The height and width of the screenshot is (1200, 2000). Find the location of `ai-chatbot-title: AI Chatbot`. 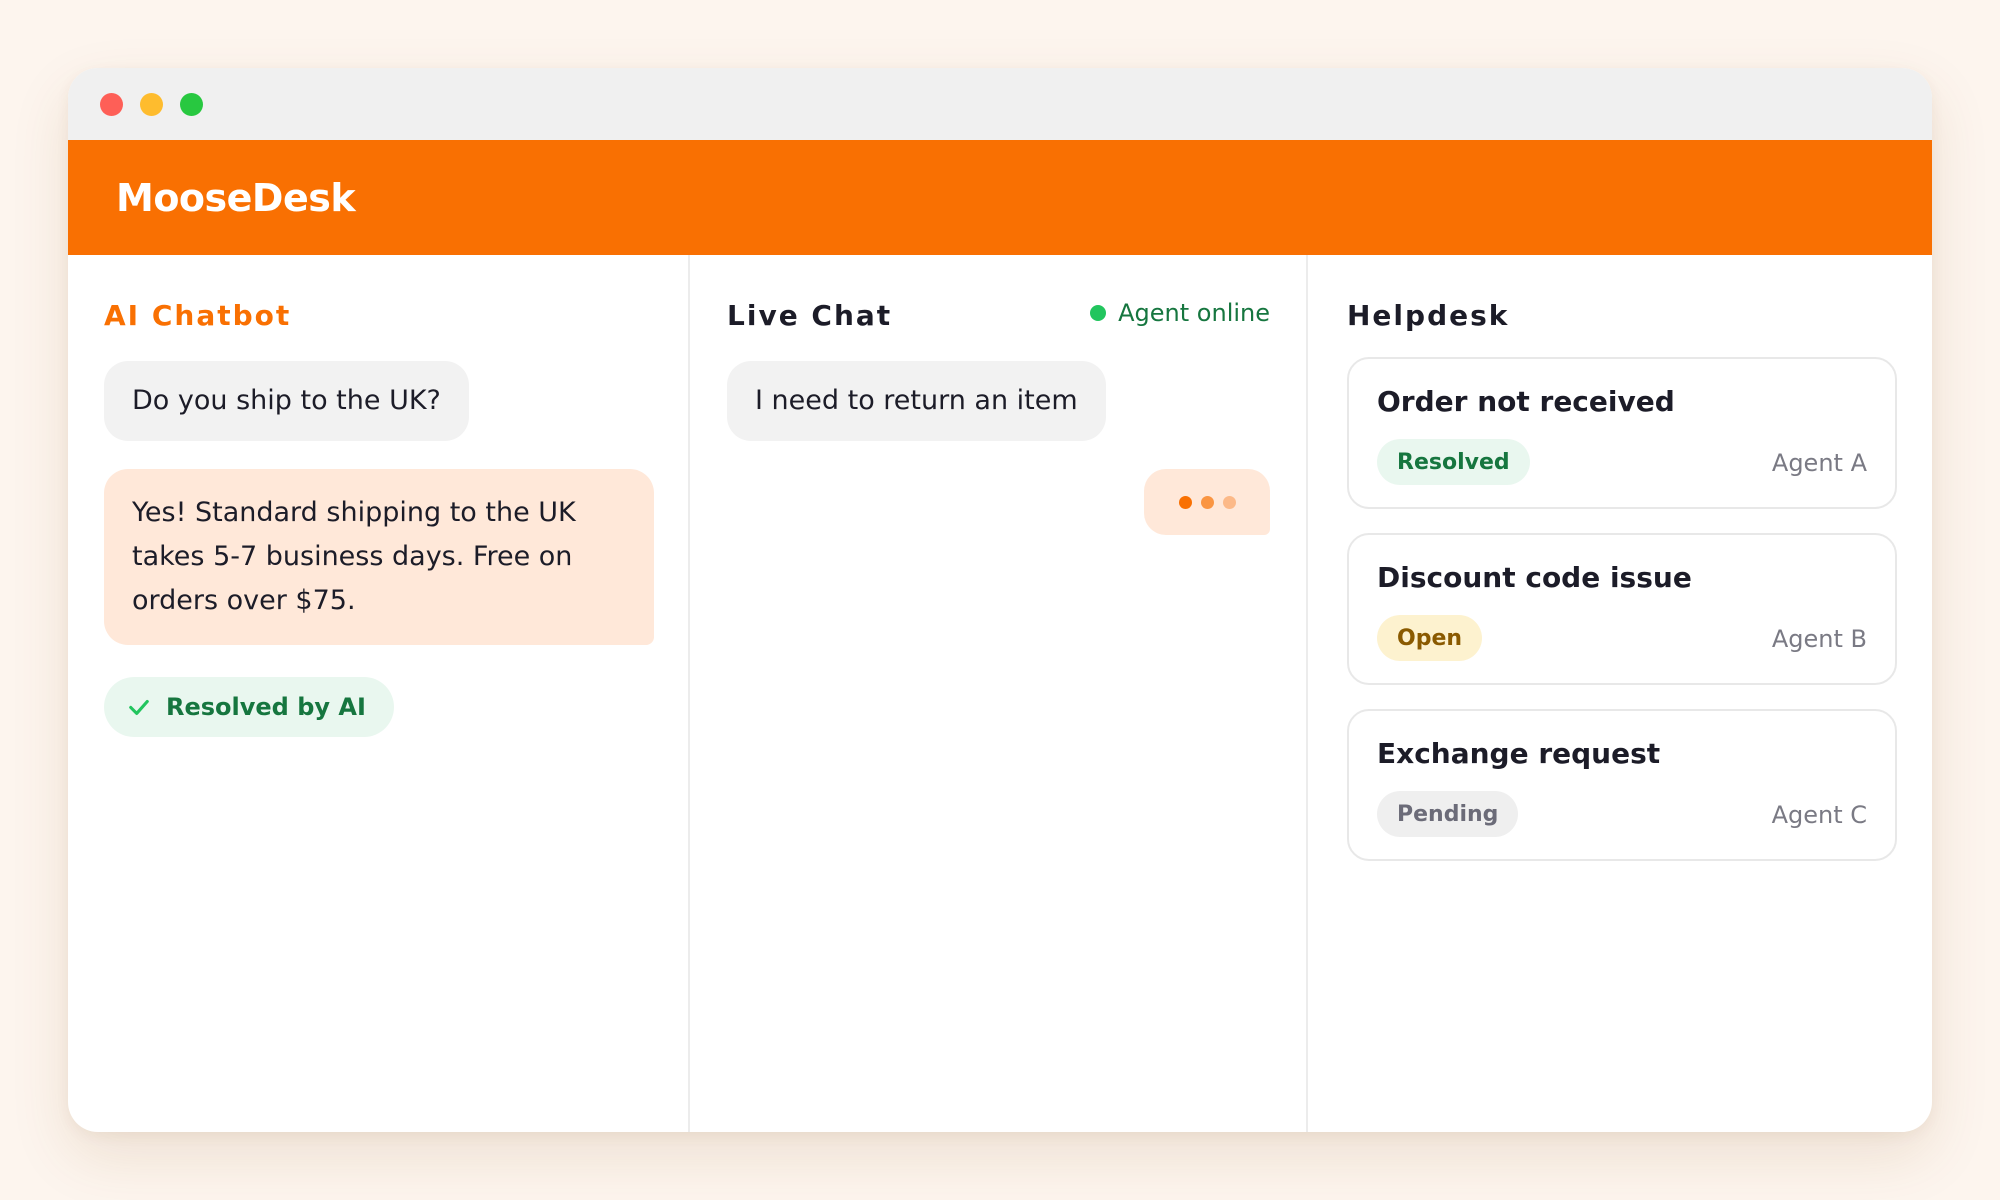

ai-chatbot-title: AI Chatbot is located at coordinates (198, 315).